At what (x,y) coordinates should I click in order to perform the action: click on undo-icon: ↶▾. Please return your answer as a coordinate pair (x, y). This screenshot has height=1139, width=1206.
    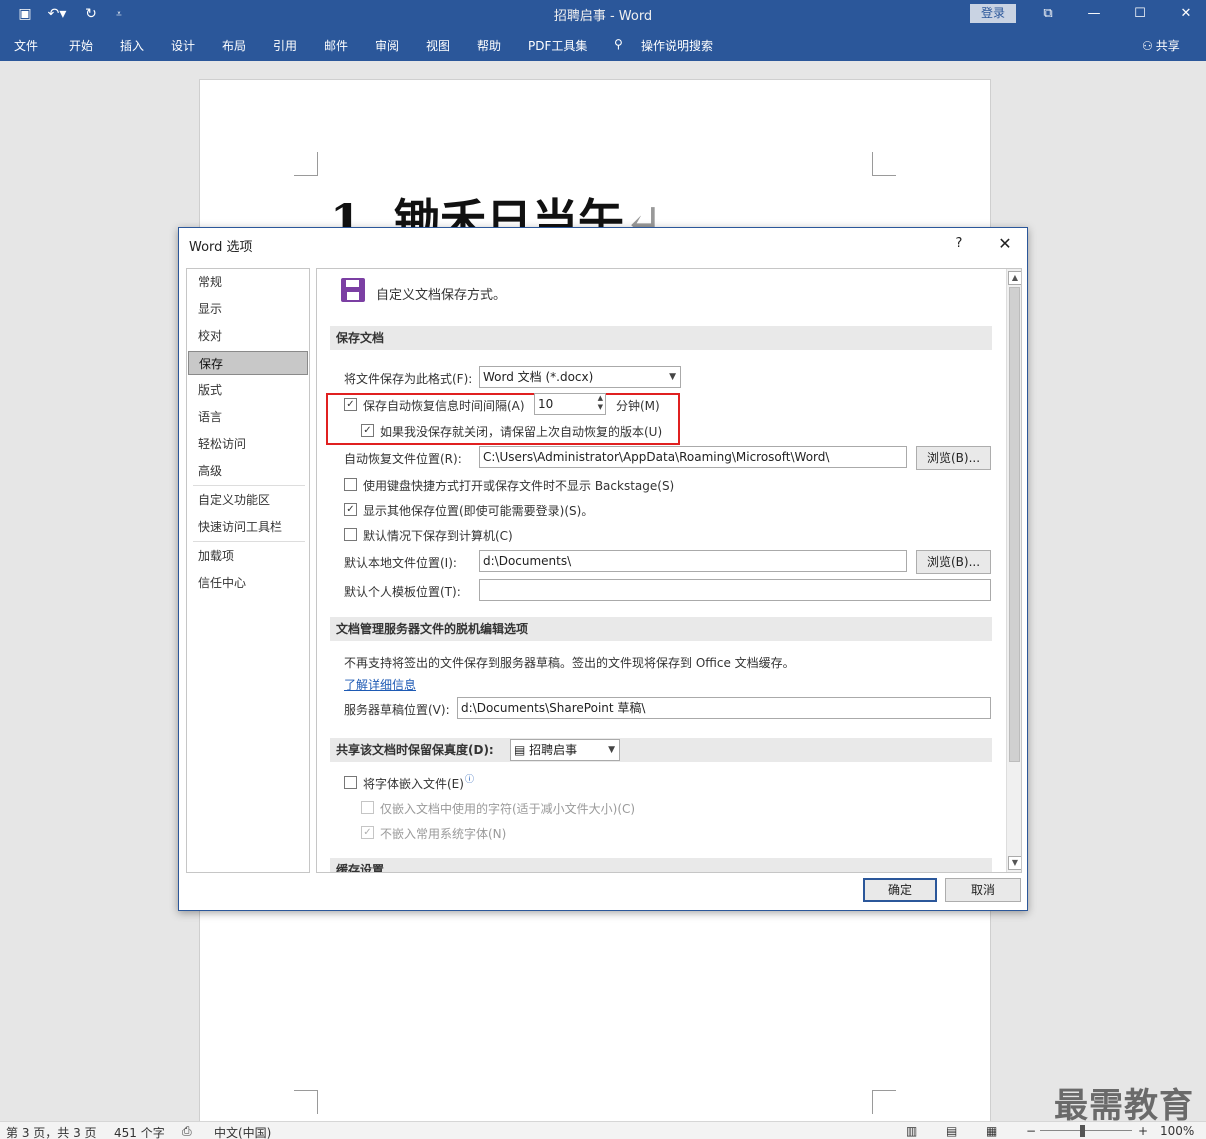
    Looking at the image, I should click on (57, 14).